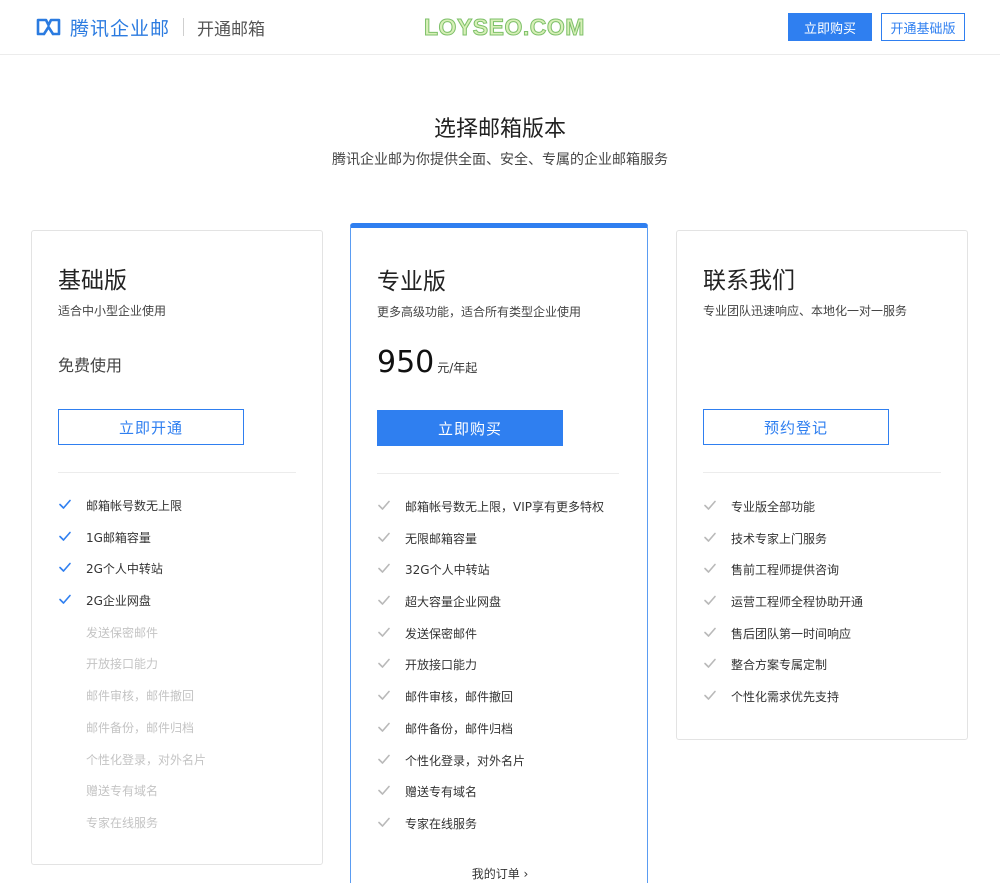  I want to click on feature-text: 专业版全部功能, so click(773, 507).